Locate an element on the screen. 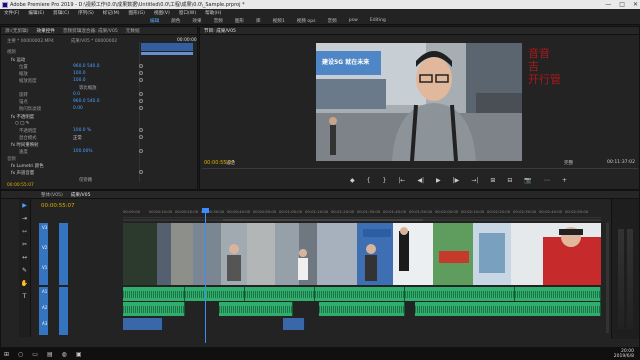 Image resolution: width=640 pixels, height=360 pixels. hand-tool-icon: ✋ is located at coordinates (24, 283).